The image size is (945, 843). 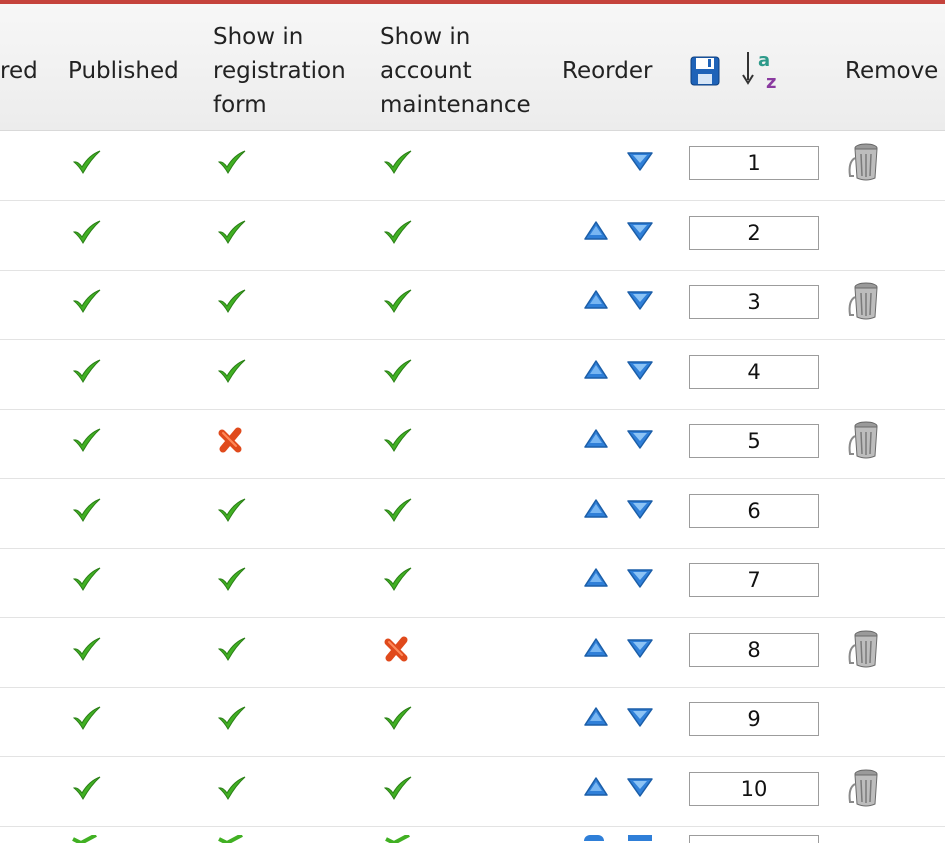 What do you see at coordinates (258, 37) in the screenshot?
I see `column-header-registration-line1: Show in` at bounding box center [258, 37].